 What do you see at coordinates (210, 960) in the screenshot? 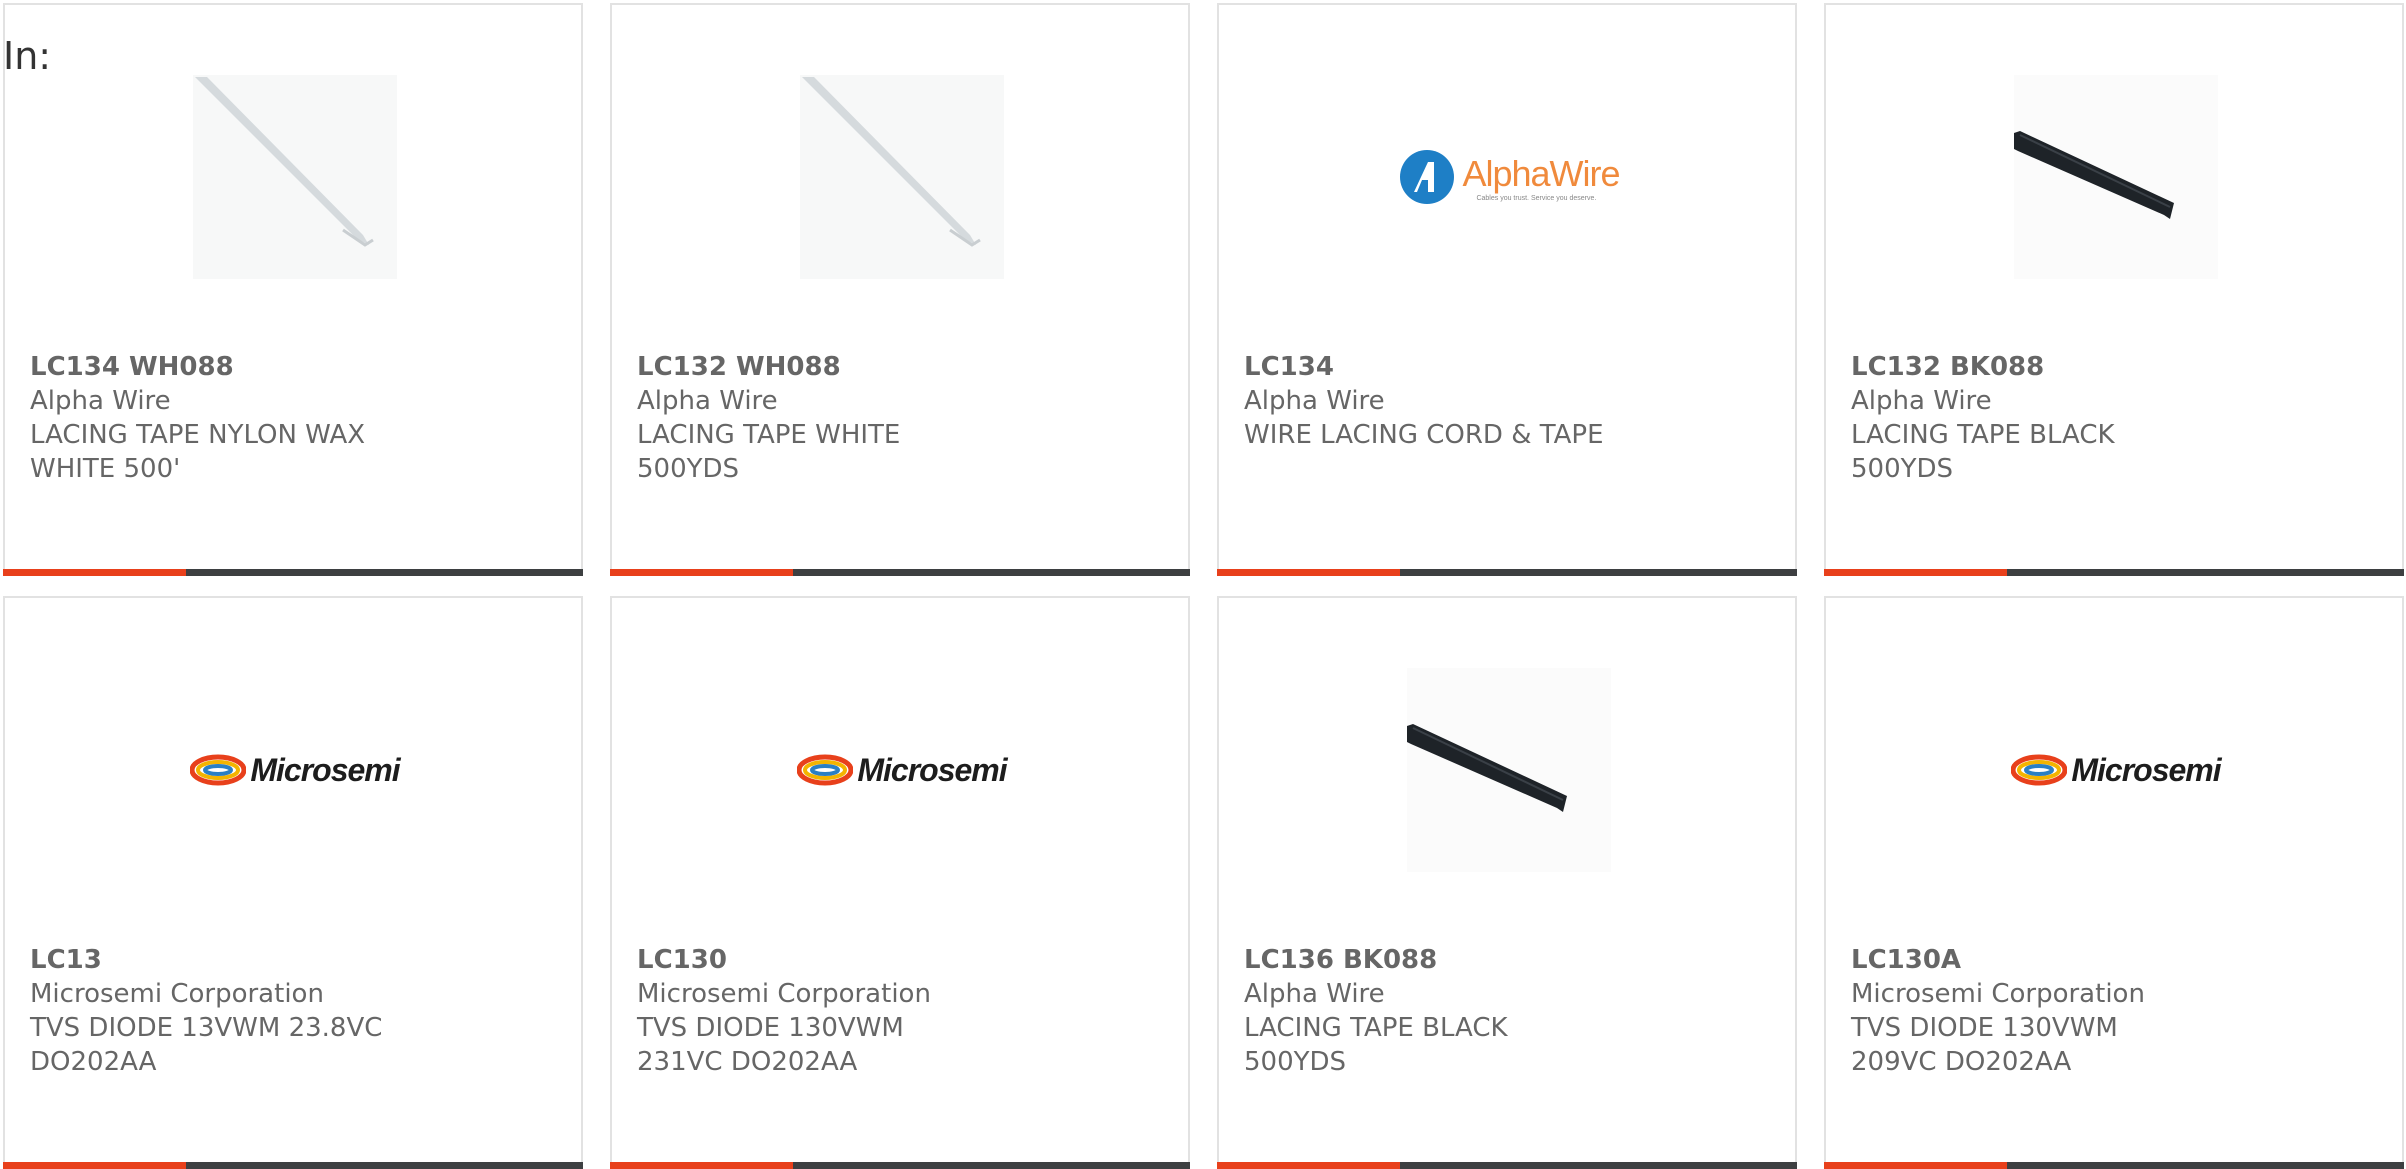
I see `part-number: LC13` at bounding box center [210, 960].